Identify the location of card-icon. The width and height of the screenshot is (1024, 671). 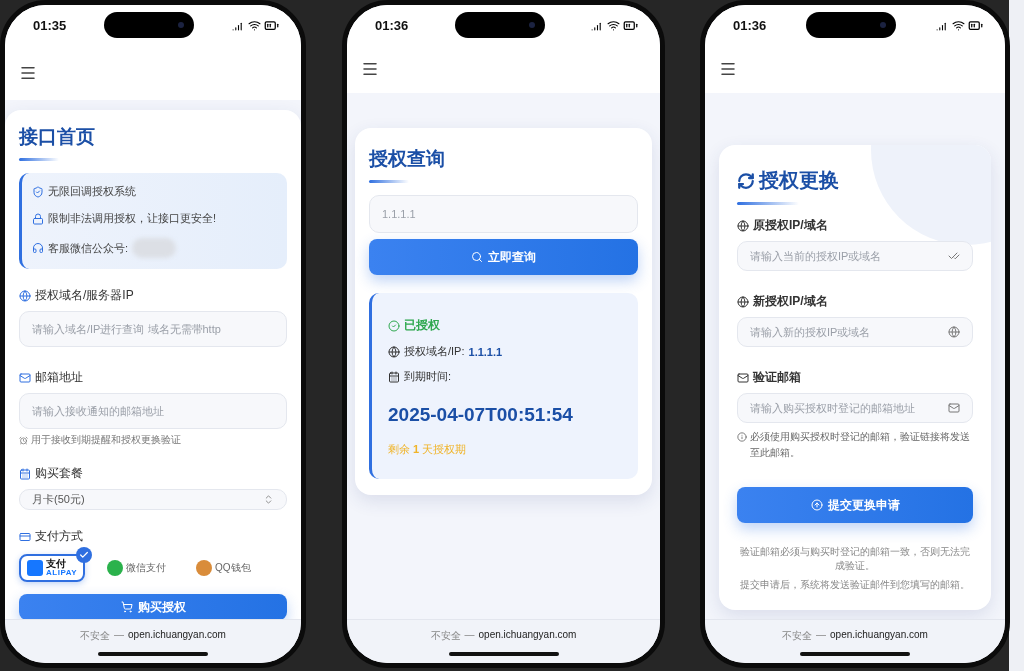
(25, 536).